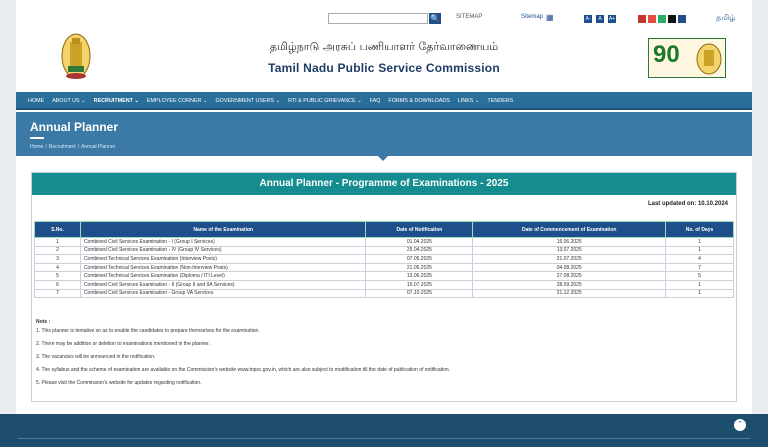 This screenshot has width=768, height=447. I want to click on cell-notification-date: 25.04.2025, so click(419, 250).